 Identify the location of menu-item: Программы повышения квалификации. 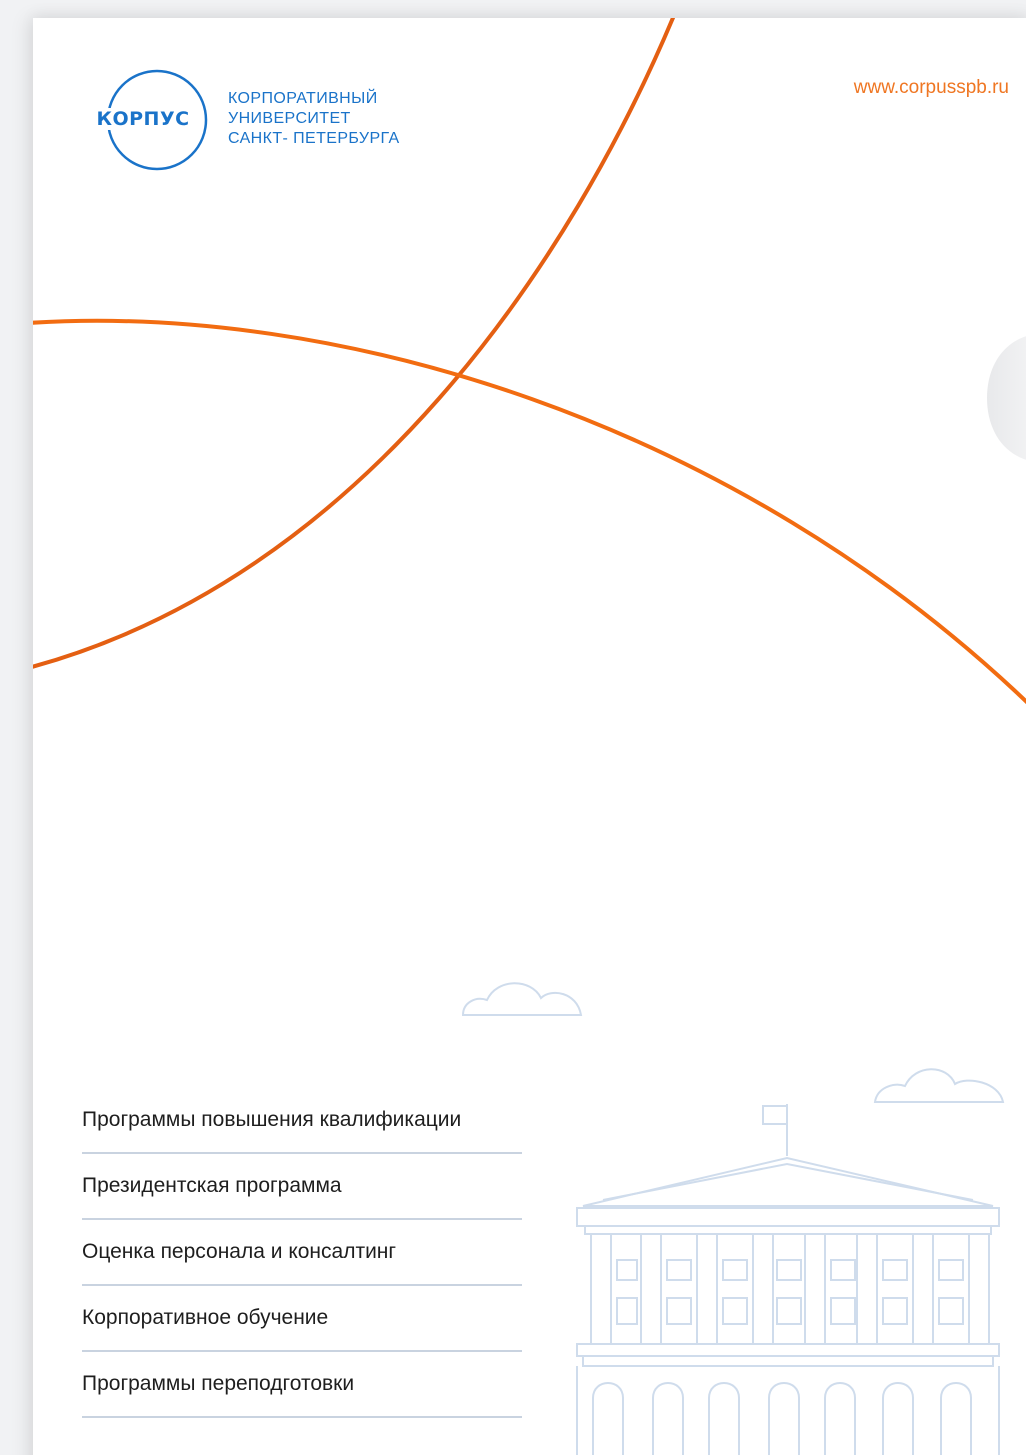
(302, 1121).